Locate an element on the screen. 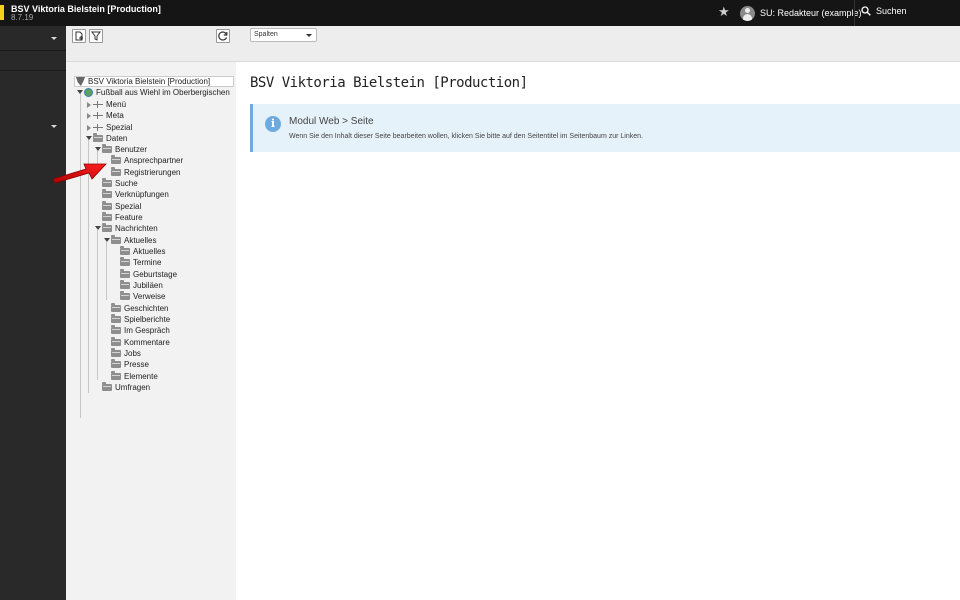 Image resolution: width=960 pixels, height=600 pixels. tree-node-label: Kommentare is located at coordinates (147, 342).